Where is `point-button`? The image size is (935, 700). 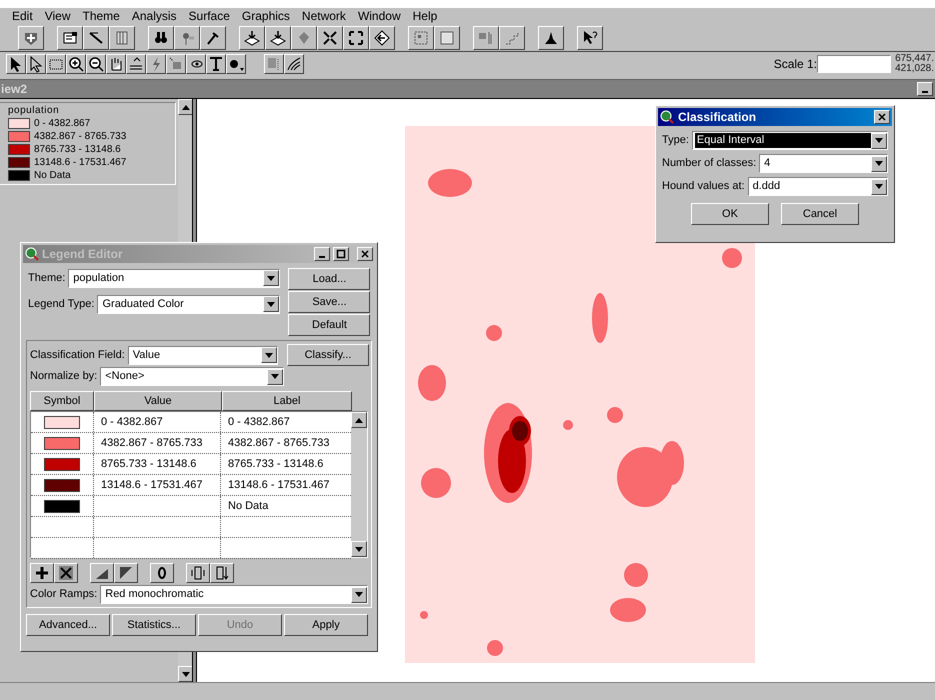 point-button is located at coordinates (236, 64).